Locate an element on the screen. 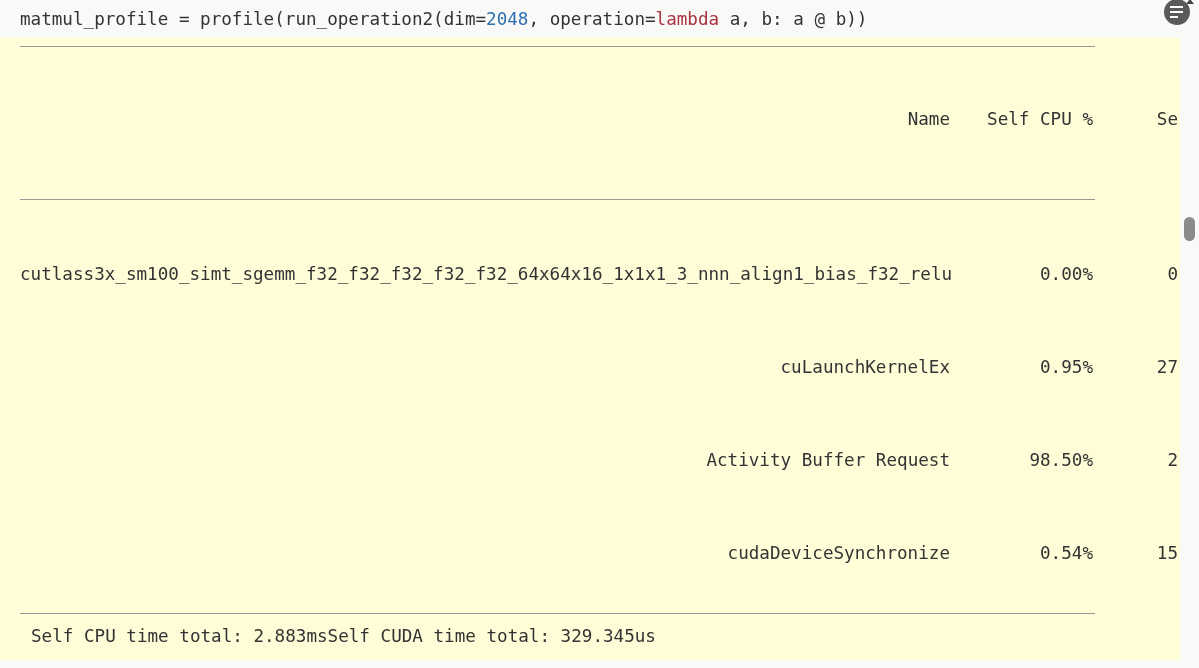 Image resolution: width=1199 pixels, height=668 pixels. table-cell-text: 98.50% is located at coordinates (1060, 459).